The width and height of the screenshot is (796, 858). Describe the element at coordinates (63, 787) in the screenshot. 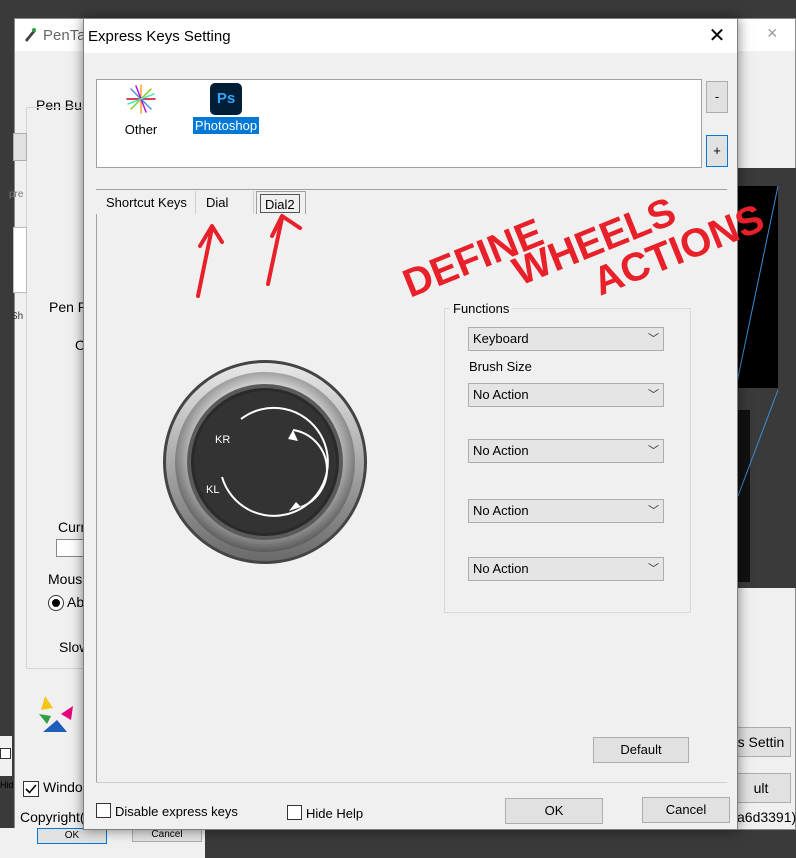

I see `windows-ink-label: Windo` at that location.